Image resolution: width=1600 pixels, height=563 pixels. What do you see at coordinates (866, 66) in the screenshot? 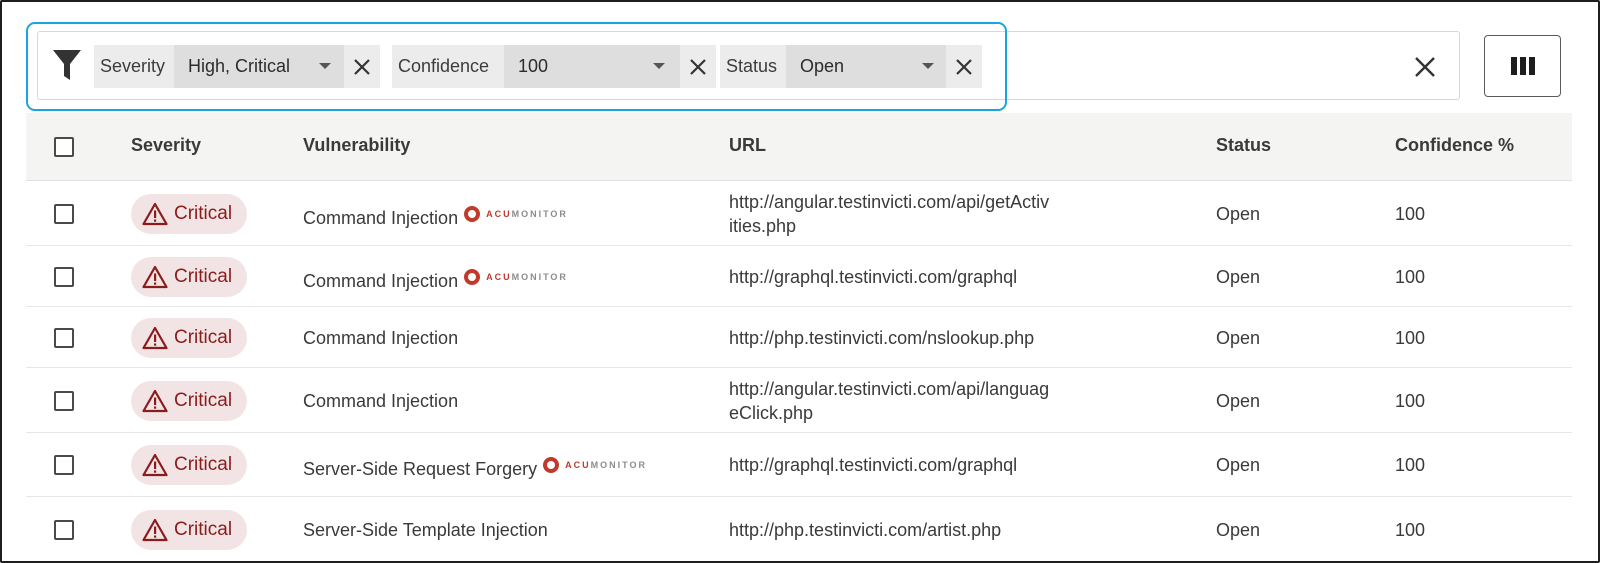
I see `filter-select-status: Open` at bounding box center [866, 66].